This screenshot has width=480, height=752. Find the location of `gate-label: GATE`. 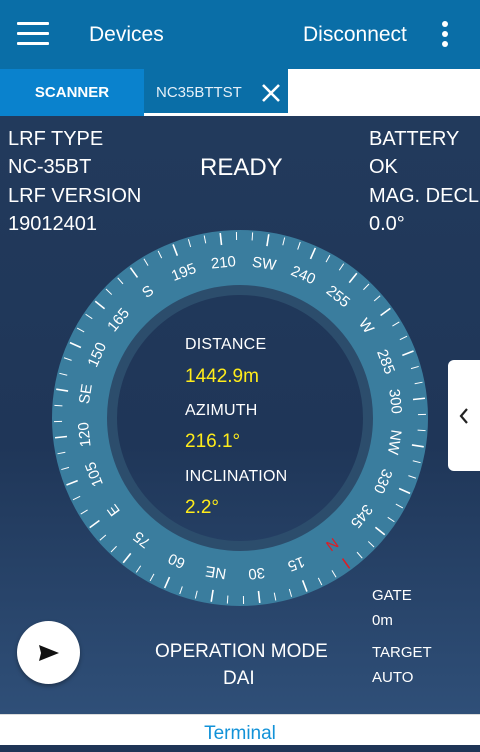

gate-label: GATE is located at coordinates (392, 595).